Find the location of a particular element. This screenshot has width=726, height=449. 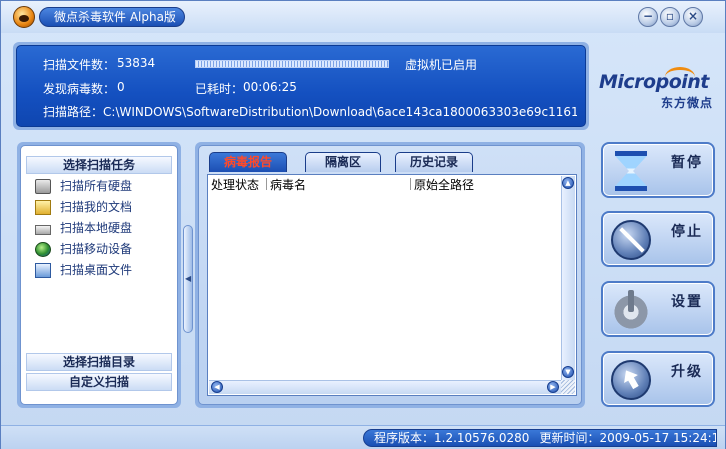

scroll-up-icon: ▲ is located at coordinates (568, 183).